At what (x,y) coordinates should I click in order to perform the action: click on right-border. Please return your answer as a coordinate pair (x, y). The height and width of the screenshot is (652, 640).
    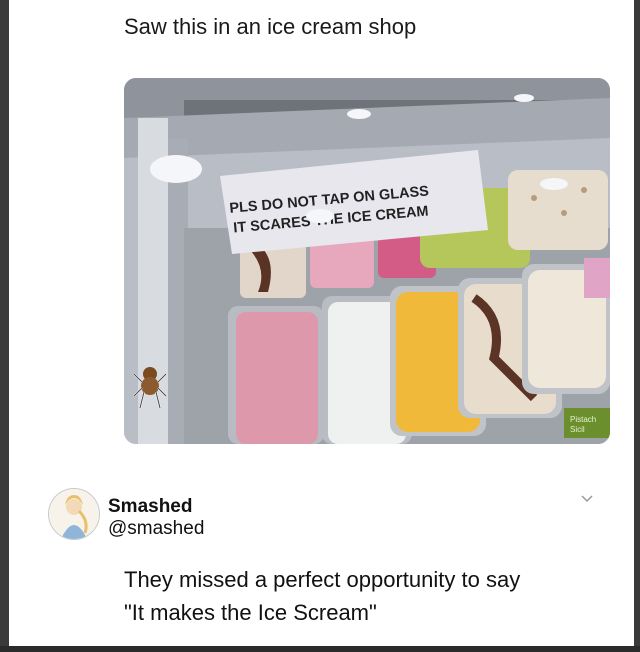
    Looking at the image, I should click on (637, 326).